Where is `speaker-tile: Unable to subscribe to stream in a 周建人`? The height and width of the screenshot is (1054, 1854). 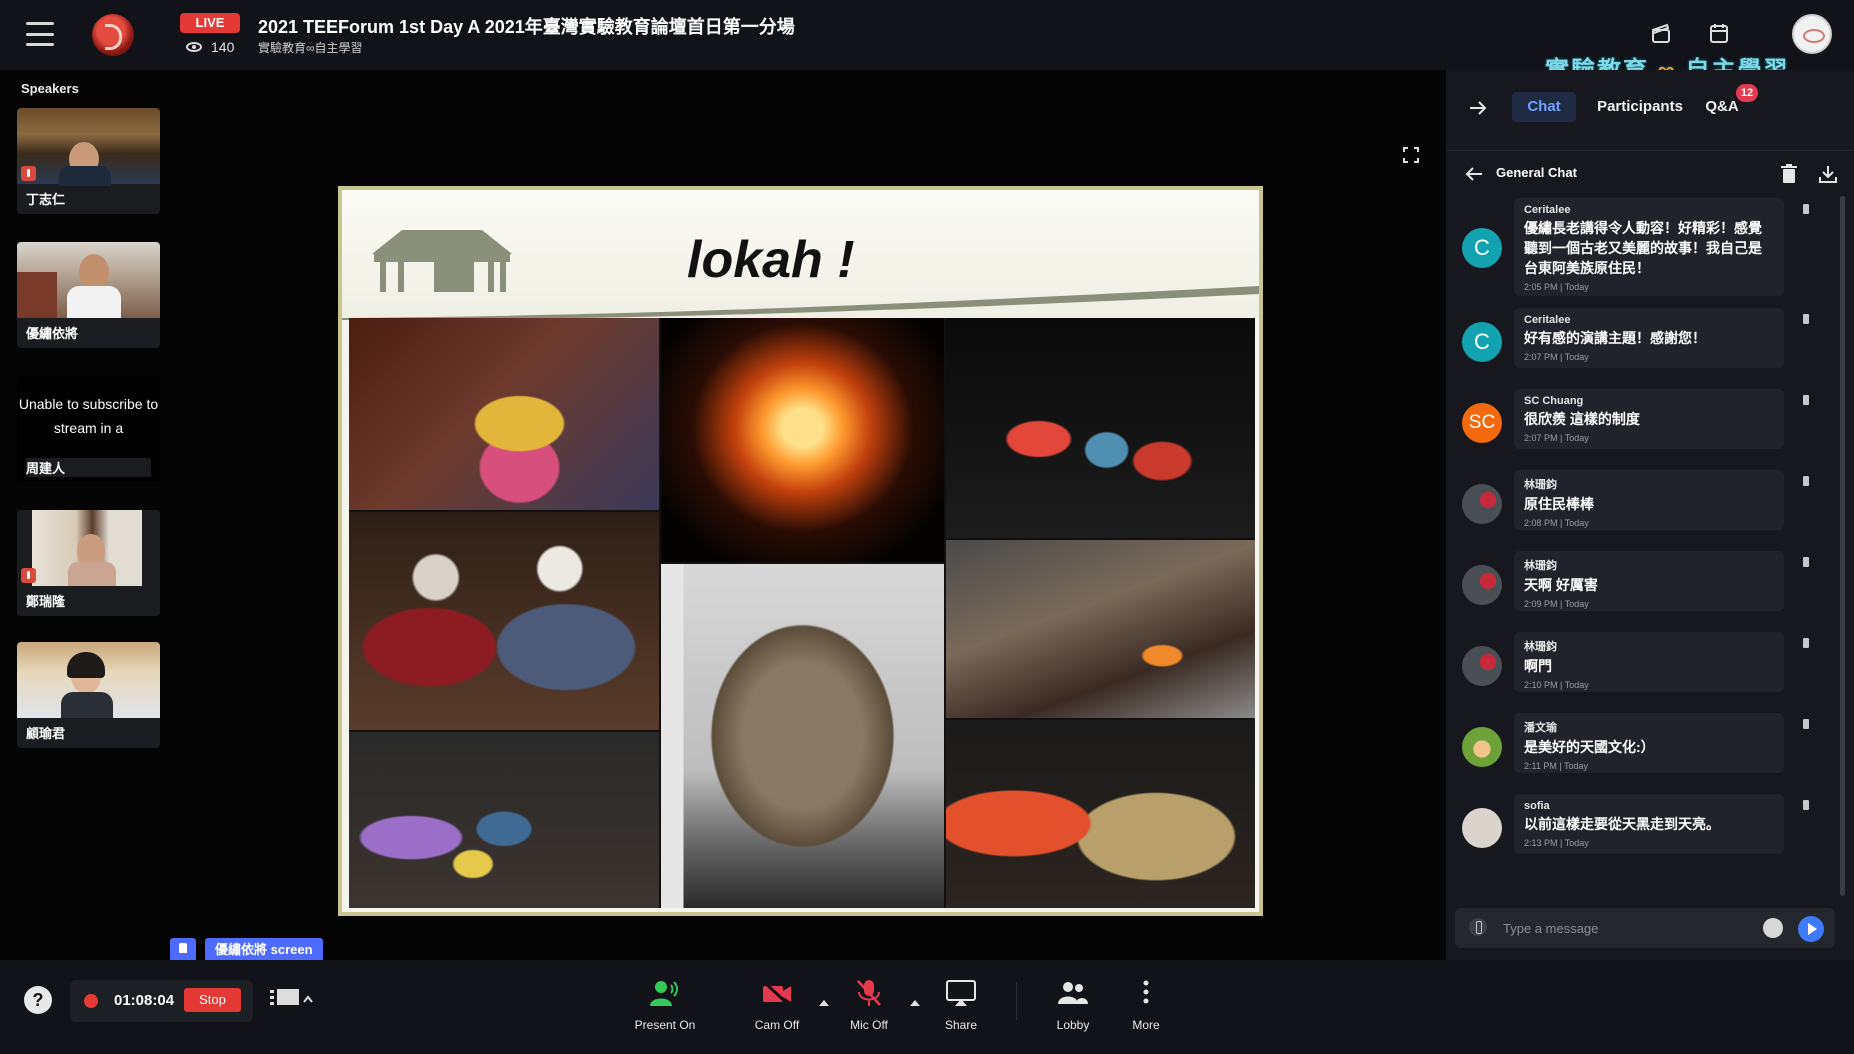
speaker-tile: Unable to subscribe to stream in a 周建人 is located at coordinates (88, 429).